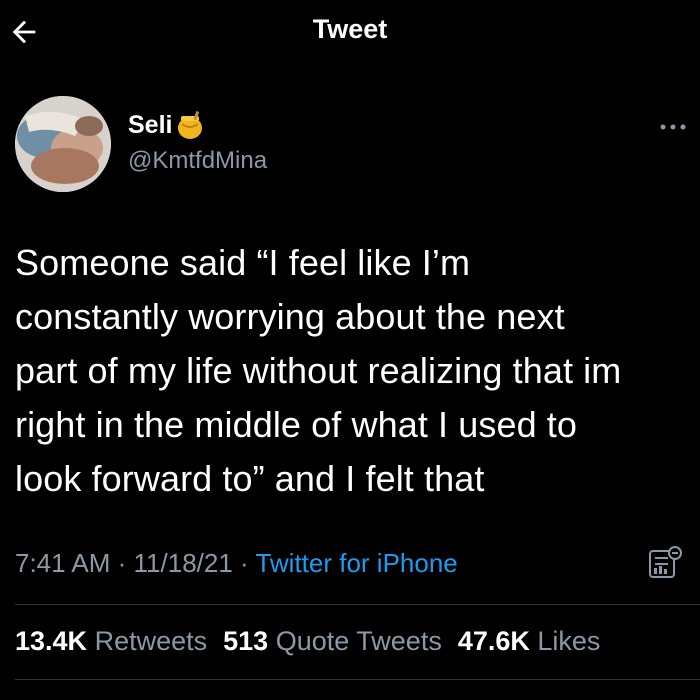  I want to click on tweet-time: 7:41 AM, so click(62, 563).